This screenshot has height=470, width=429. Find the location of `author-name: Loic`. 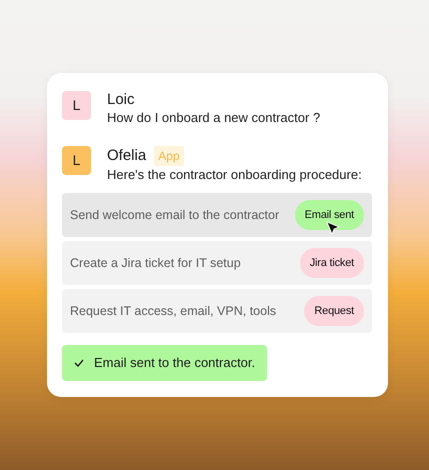

author-name: Loic is located at coordinates (121, 100).